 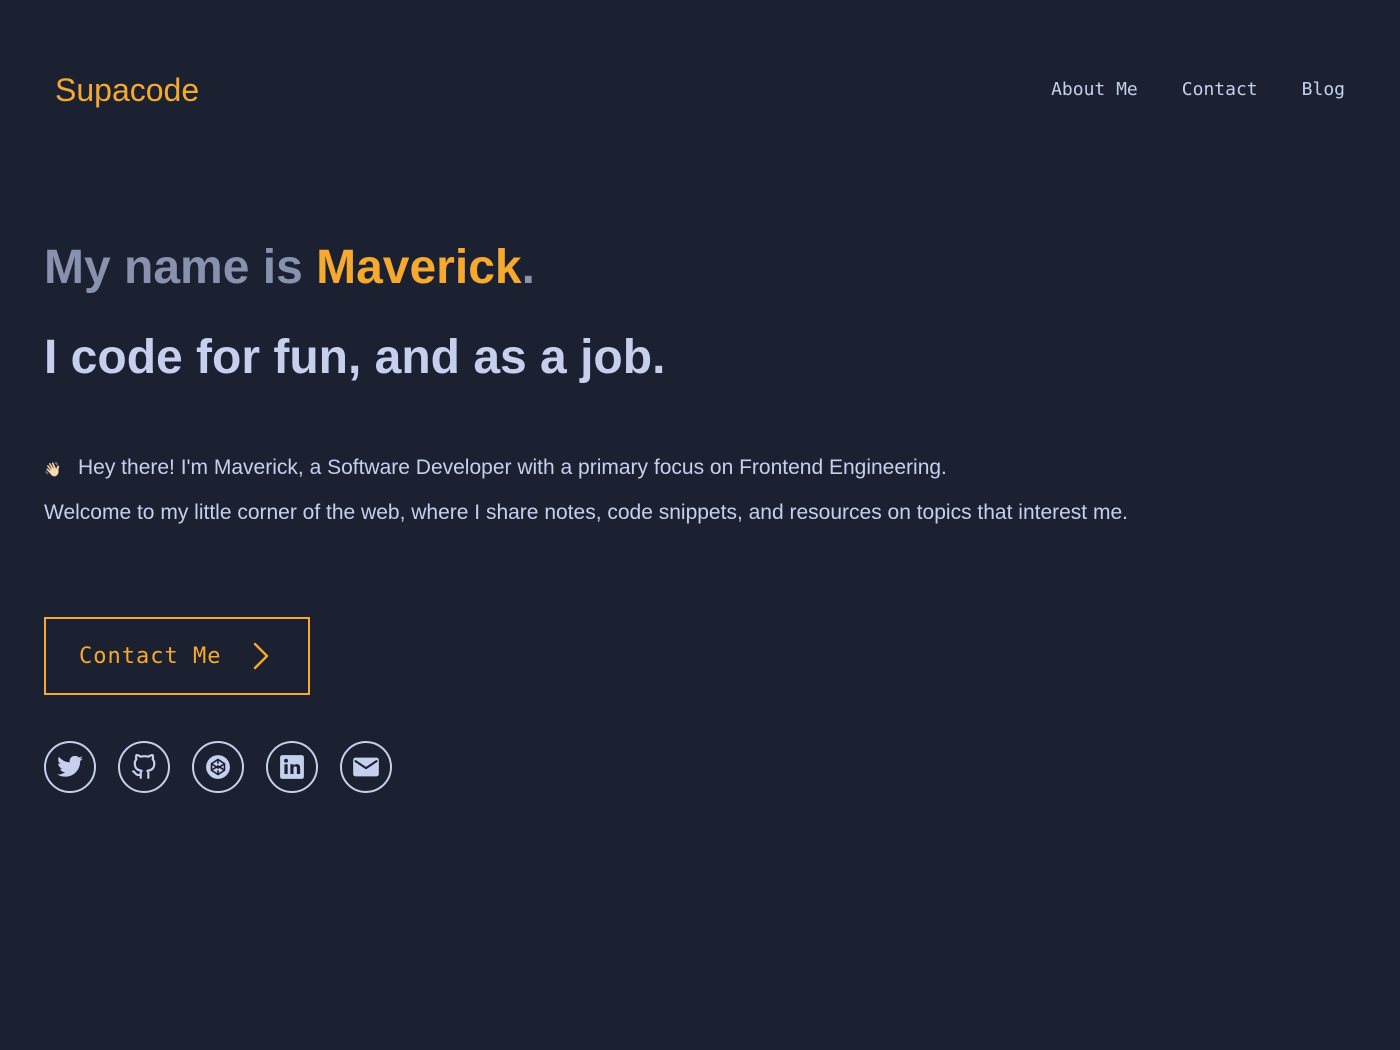 What do you see at coordinates (594, 268) in the screenshot?
I see `name-heading: My name is Maverick.` at bounding box center [594, 268].